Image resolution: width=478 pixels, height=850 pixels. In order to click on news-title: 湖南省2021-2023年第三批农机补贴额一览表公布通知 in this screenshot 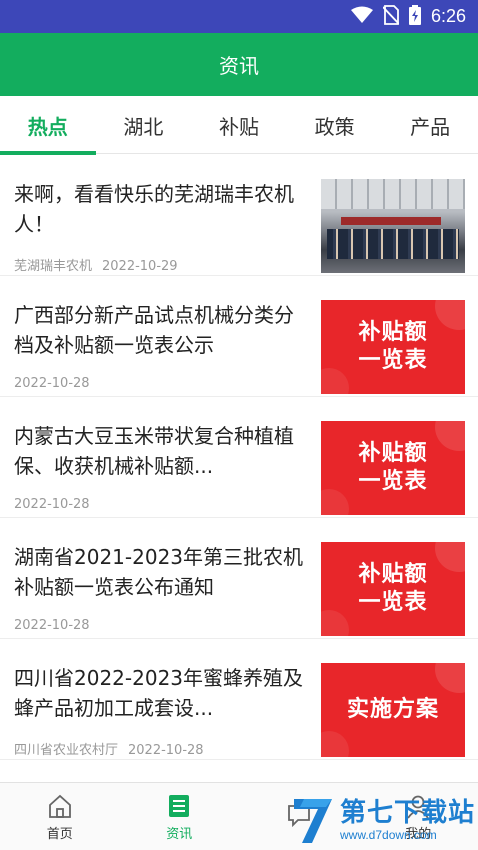, I will do `click(159, 572)`.